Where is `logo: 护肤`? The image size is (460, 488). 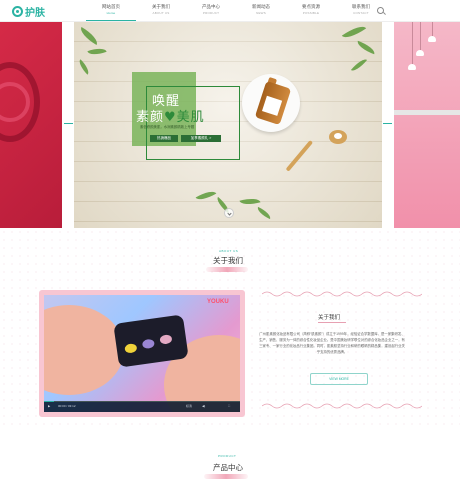 logo: 护肤 is located at coordinates (28, 11).